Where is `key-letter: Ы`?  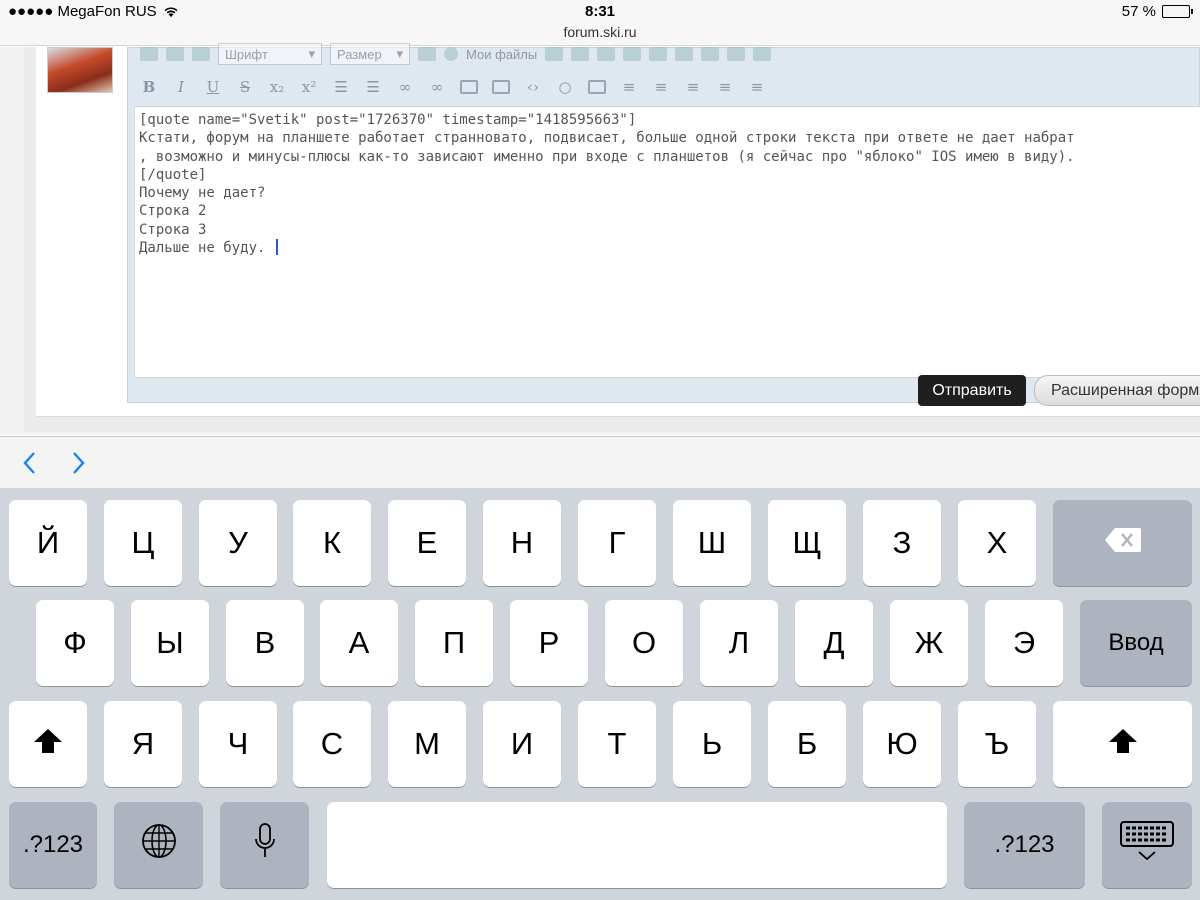 key-letter: Ы is located at coordinates (170, 643).